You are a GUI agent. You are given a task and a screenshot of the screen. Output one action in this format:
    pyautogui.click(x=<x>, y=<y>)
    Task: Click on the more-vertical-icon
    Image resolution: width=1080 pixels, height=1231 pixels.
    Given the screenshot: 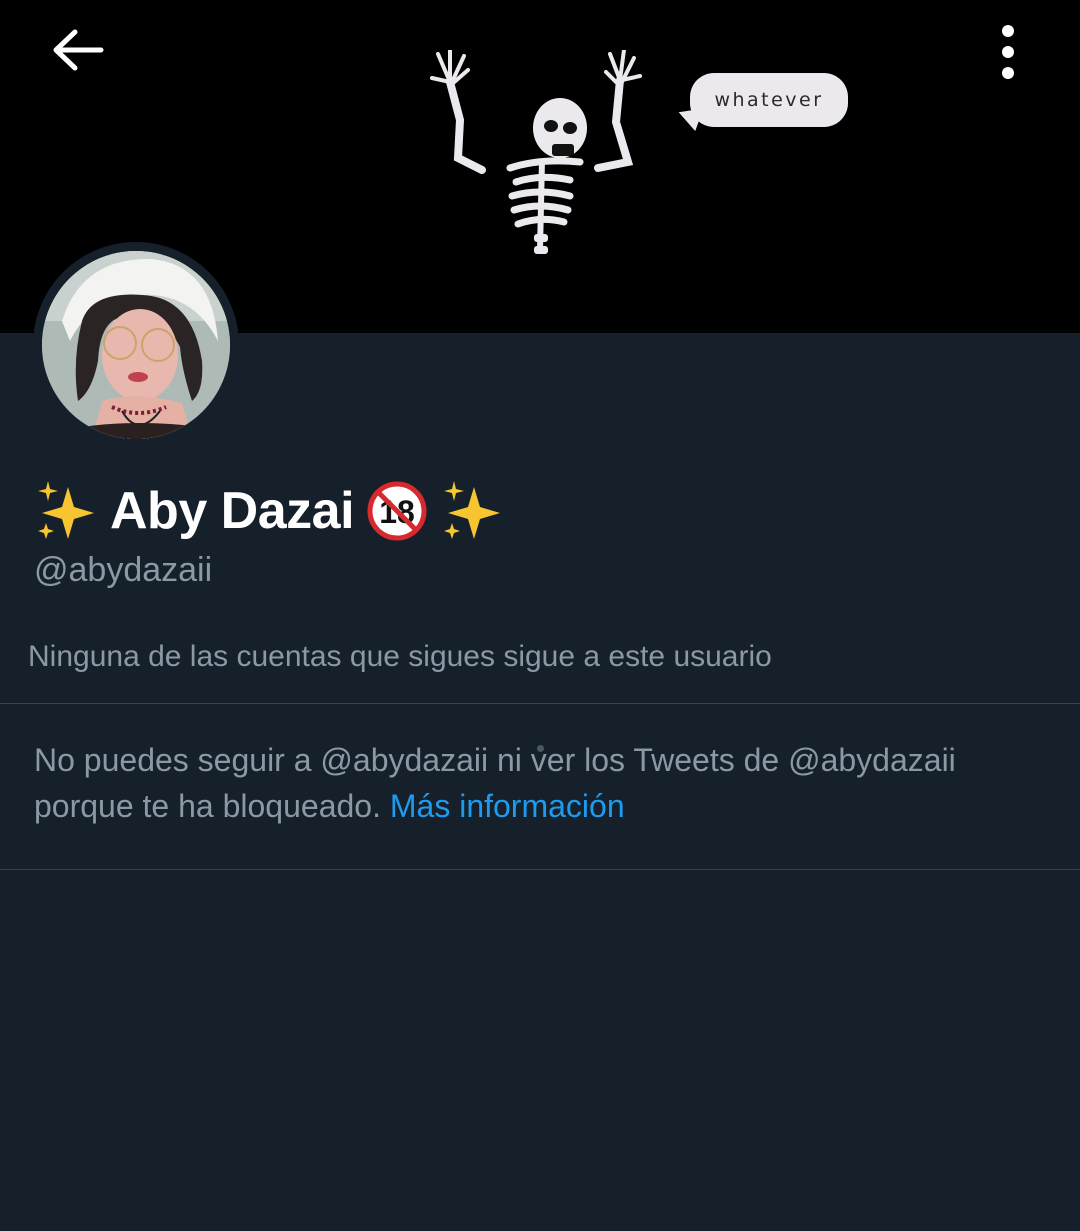 What is the action you would take?
    pyautogui.click(x=1008, y=52)
    